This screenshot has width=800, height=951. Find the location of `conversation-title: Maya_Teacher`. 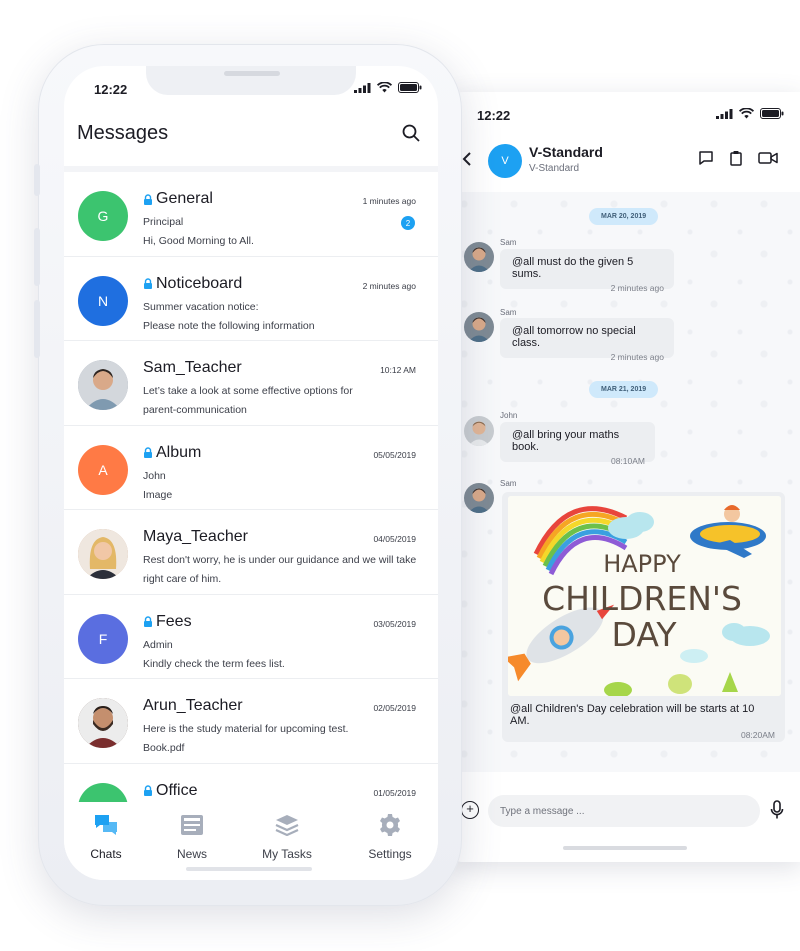

conversation-title: Maya_Teacher is located at coordinates (195, 536).